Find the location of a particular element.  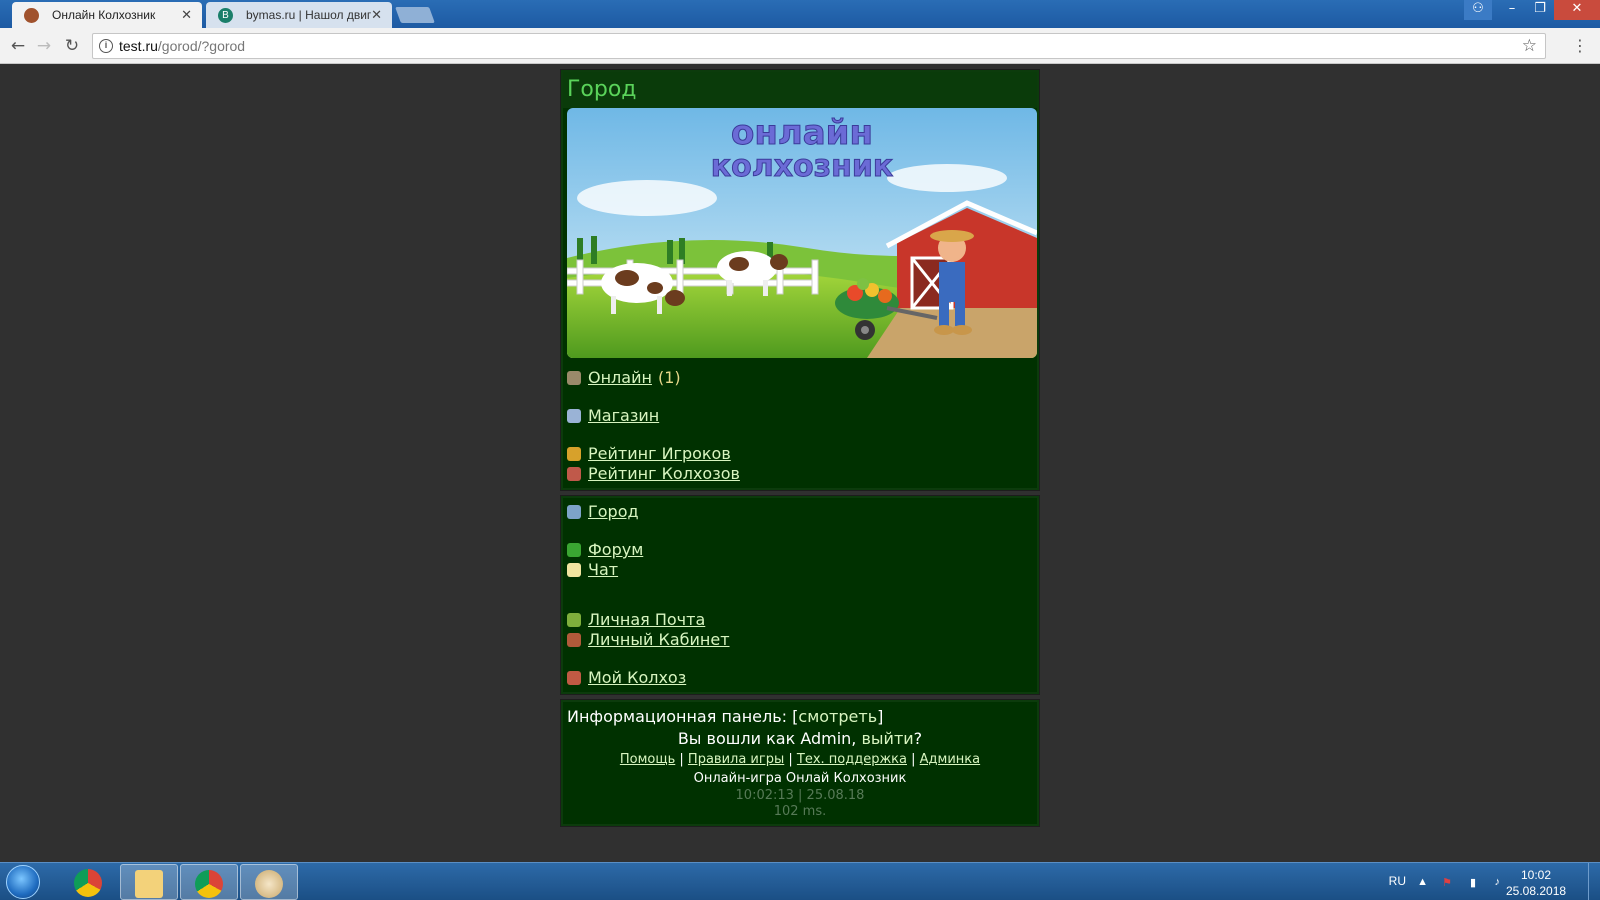

tab-active: Онлайн Колхозник ✕ is located at coordinates (107, 15).